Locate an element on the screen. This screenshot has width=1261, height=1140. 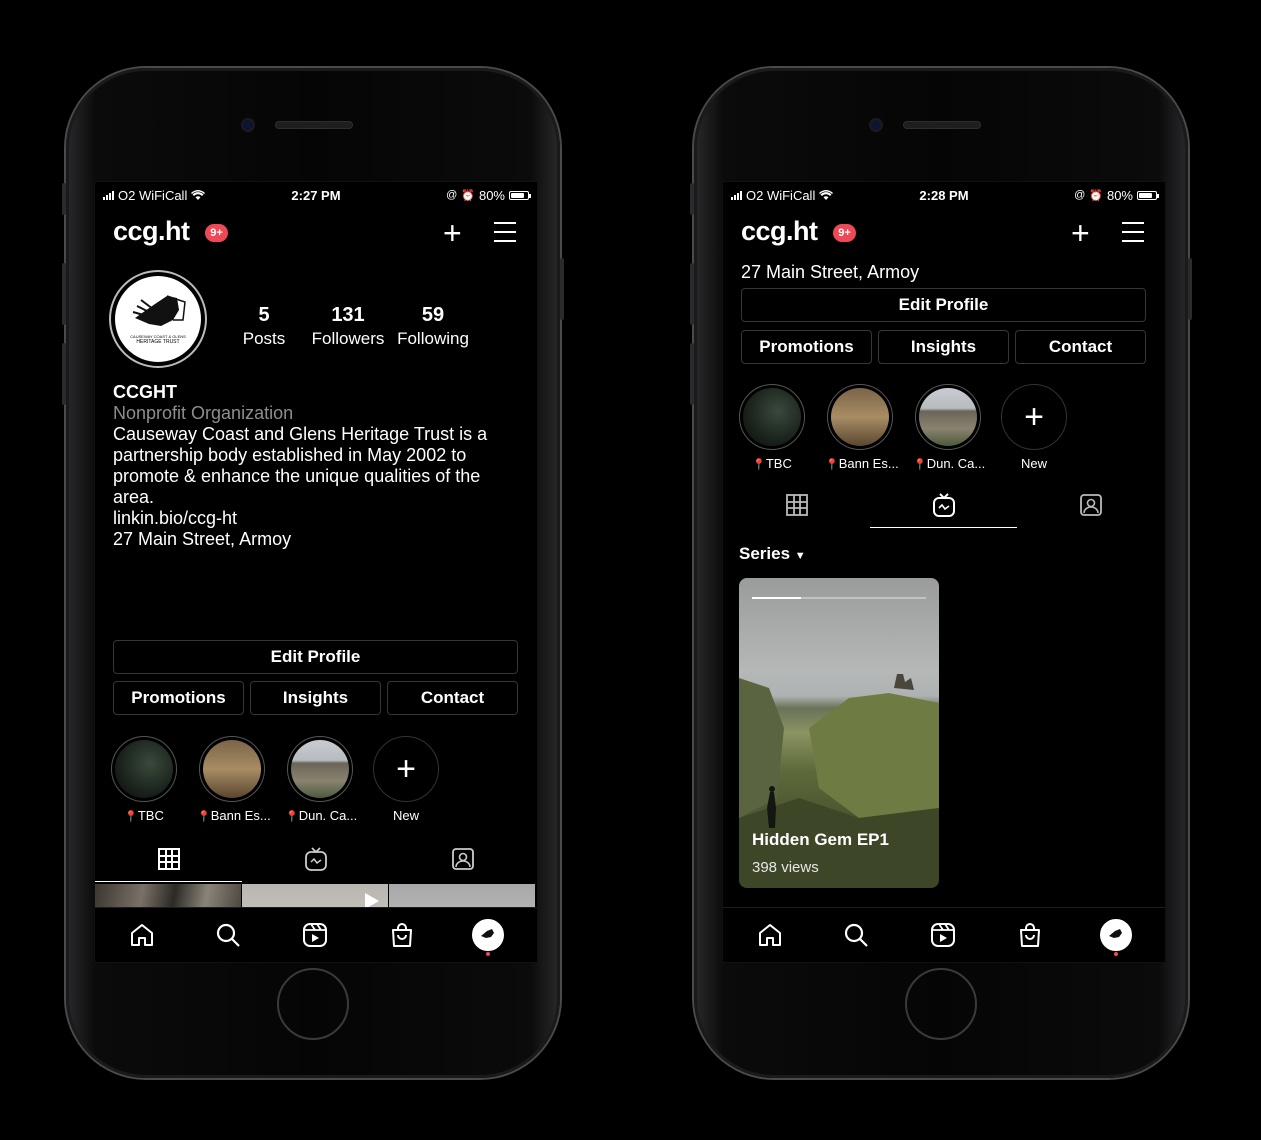
home-icon is located at coordinates (142, 935).